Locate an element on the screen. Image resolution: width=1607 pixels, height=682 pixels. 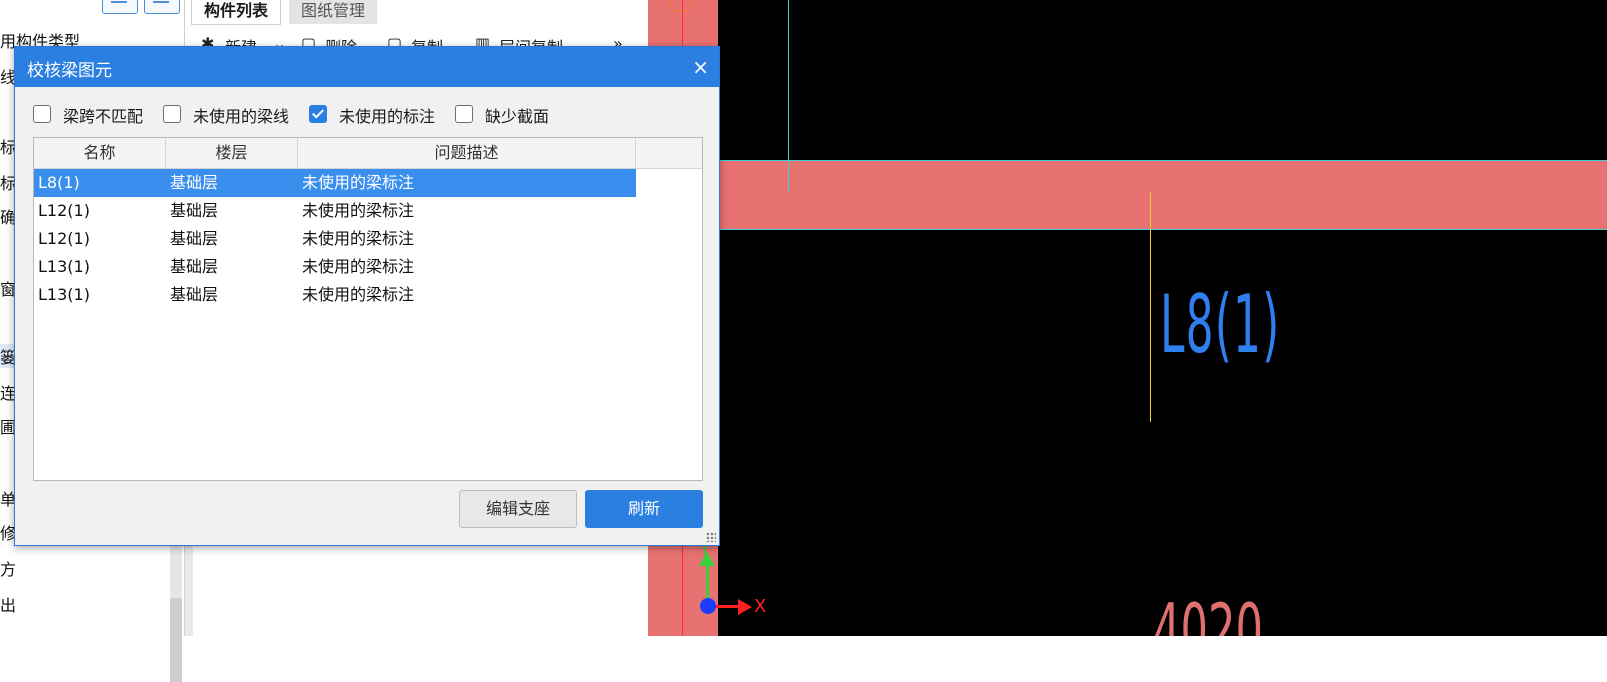
column-header-floor: 楼层 is located at coordinates (232, 153).